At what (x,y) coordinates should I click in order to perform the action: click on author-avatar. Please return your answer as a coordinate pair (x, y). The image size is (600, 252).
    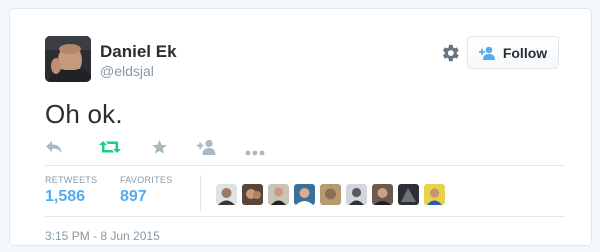
    Looking at the image, I should click on (68, 59).